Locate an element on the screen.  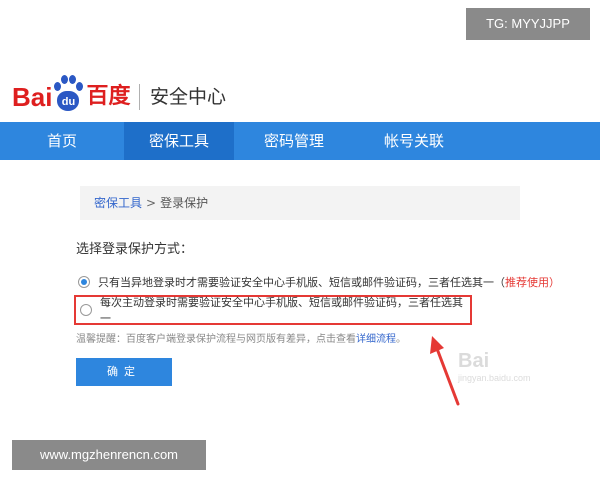
nav-item-home: 首页 is located at coordinates (62, 141).